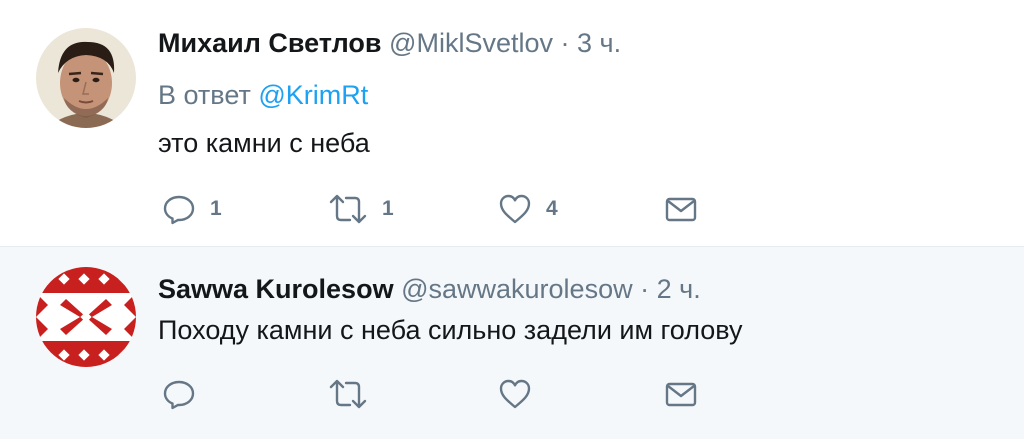 The height and width of the screenshot is (439, 1024). Describe the element at coordinates (442, 394) in the screenshot. I see `action-bar` at that location.